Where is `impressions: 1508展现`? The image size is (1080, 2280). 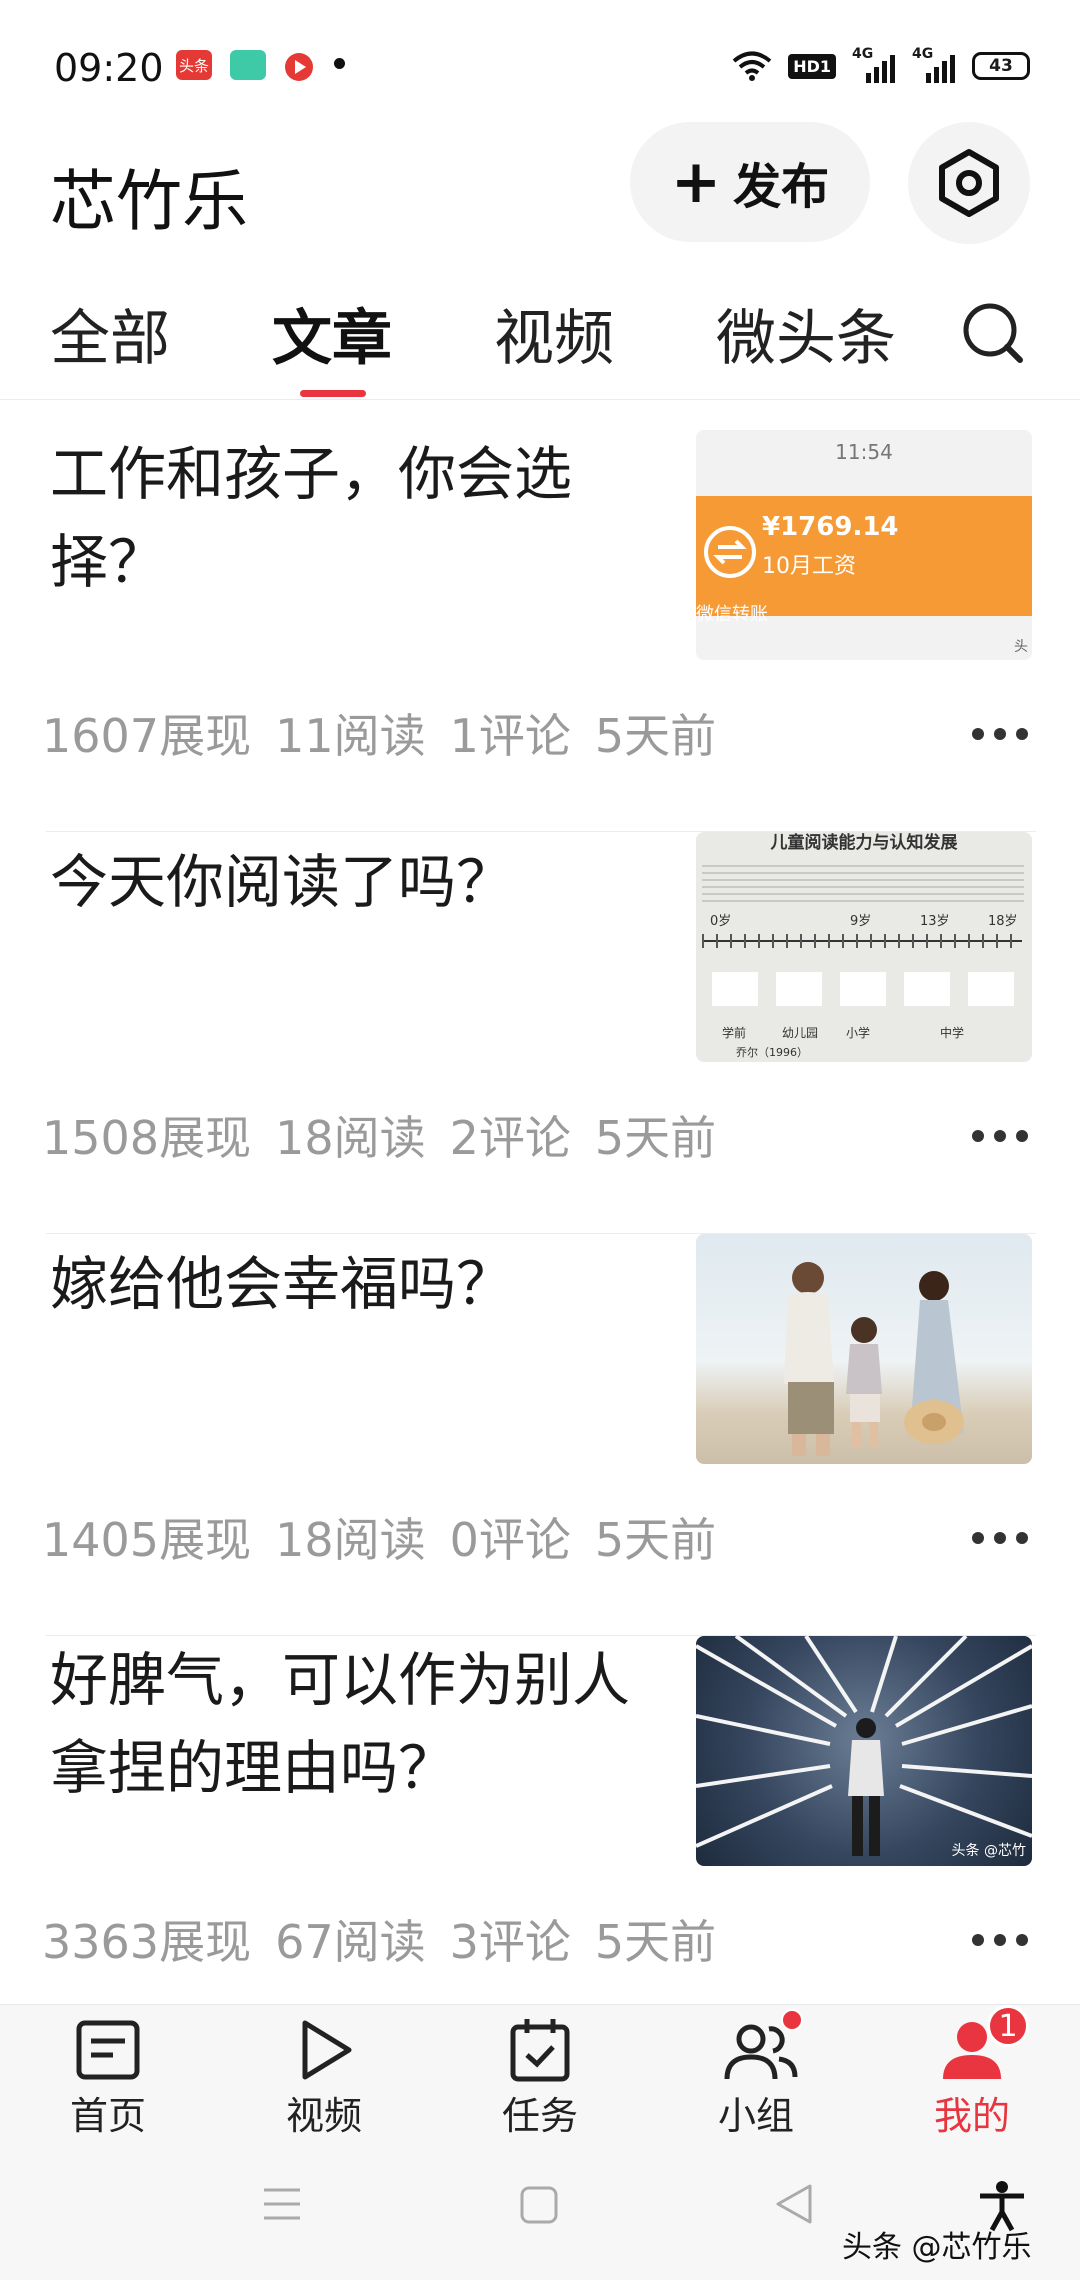 impressions: 1508展现 is located at coordinates (147, 1138).